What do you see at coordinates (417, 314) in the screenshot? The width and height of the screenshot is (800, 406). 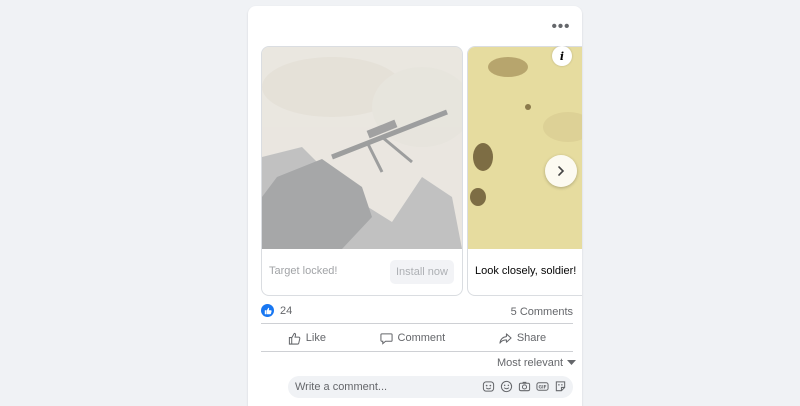 I see `post-stats: 24 5 Comments` at bounding box center [417, 314].